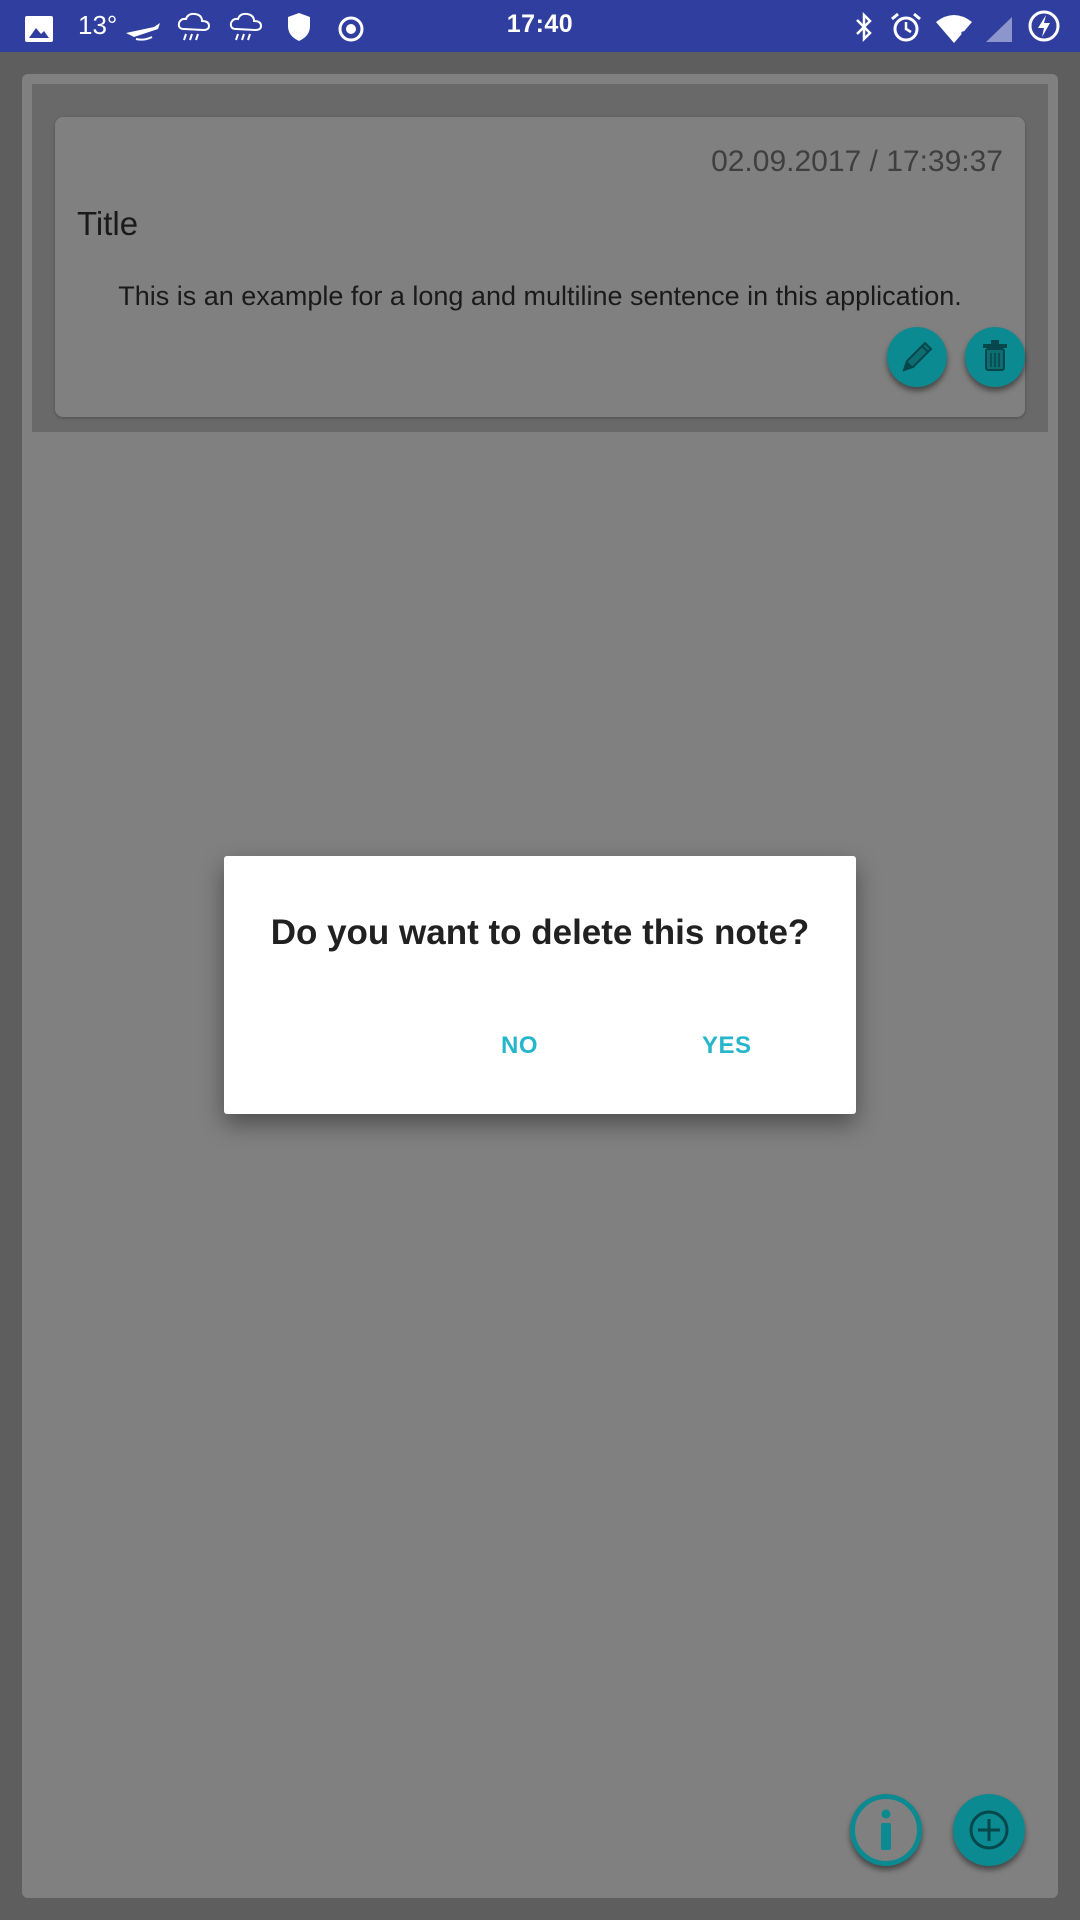 The image size is (1080, 1920). What do you see at coordinates (864, 27) in the screenshot?
I see `bluetooth-icon` at bounding box center [864, 27].